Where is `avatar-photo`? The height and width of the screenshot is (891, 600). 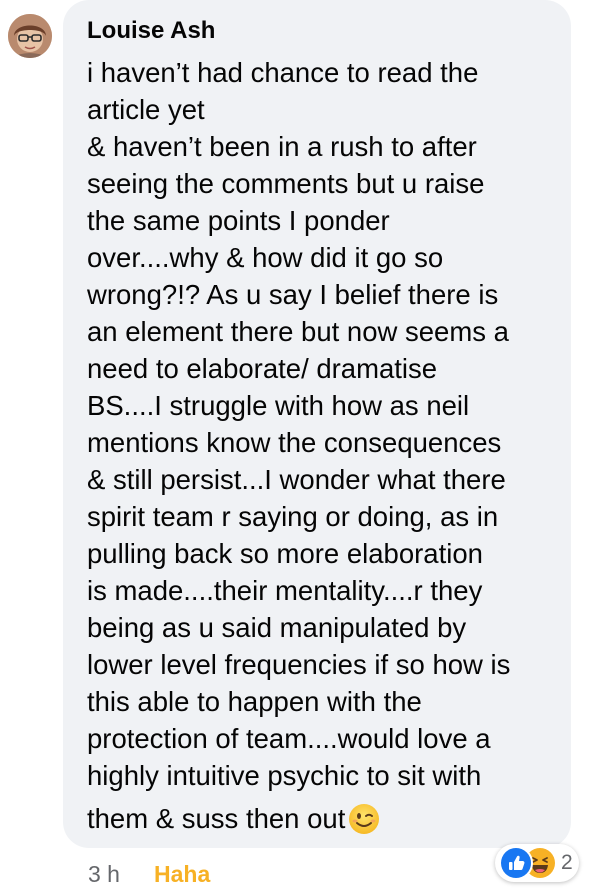 avatar-photo is located at coordinates (30, 36).